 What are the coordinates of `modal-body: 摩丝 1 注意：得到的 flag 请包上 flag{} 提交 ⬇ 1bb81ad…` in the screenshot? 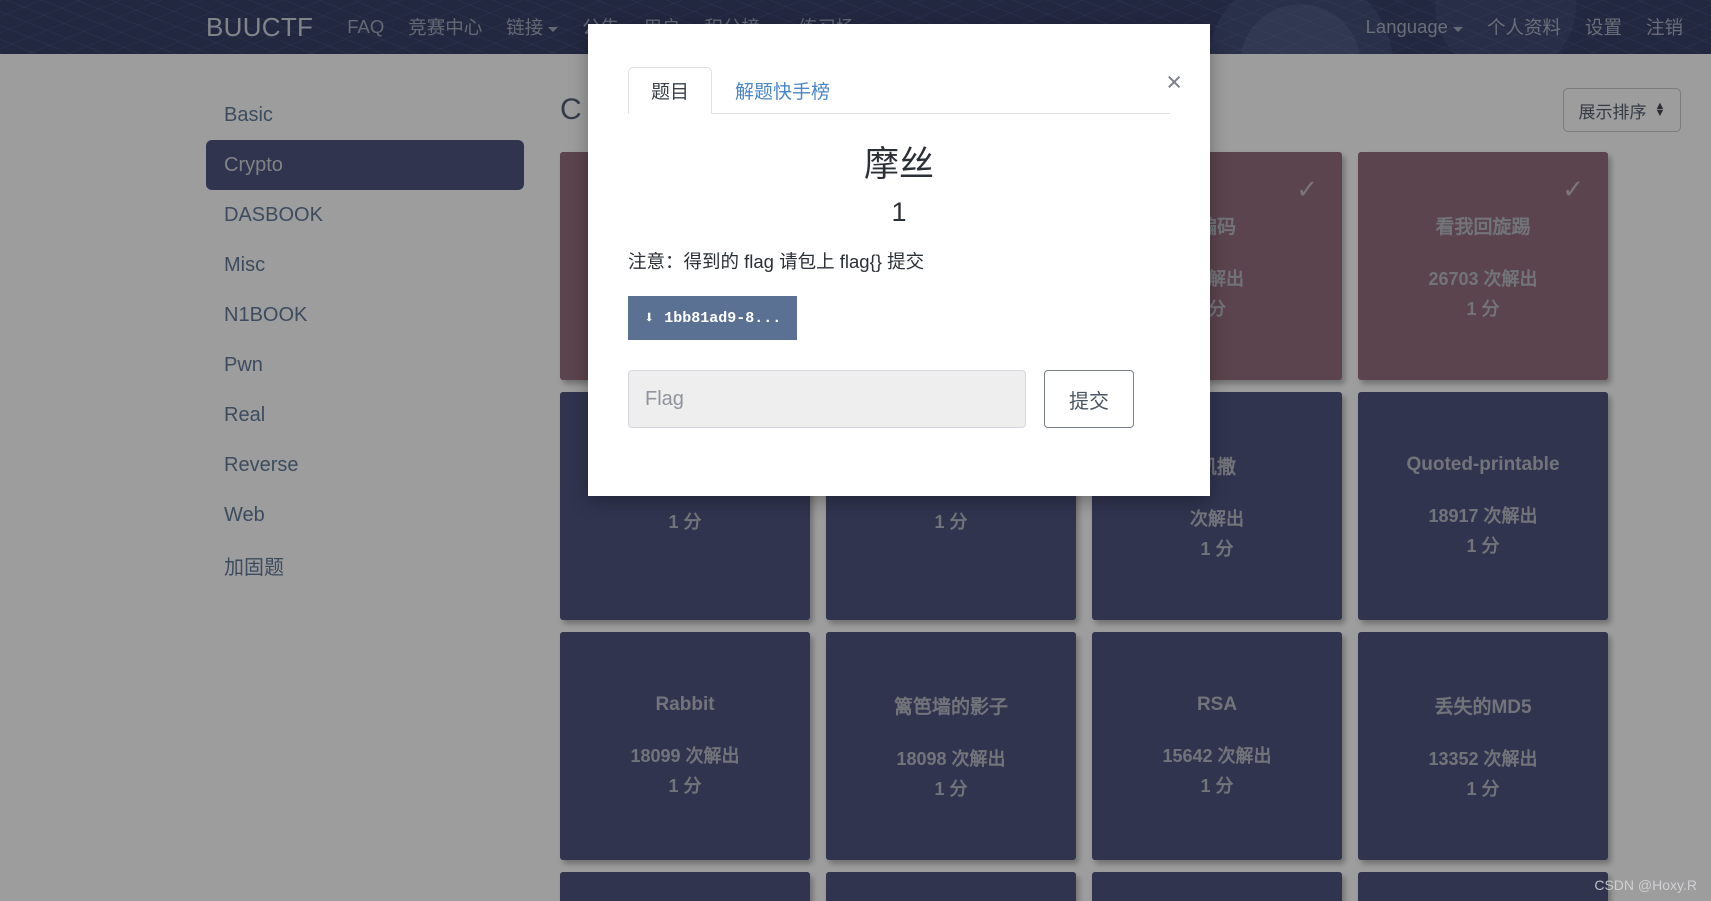 It's located at (899, 271).